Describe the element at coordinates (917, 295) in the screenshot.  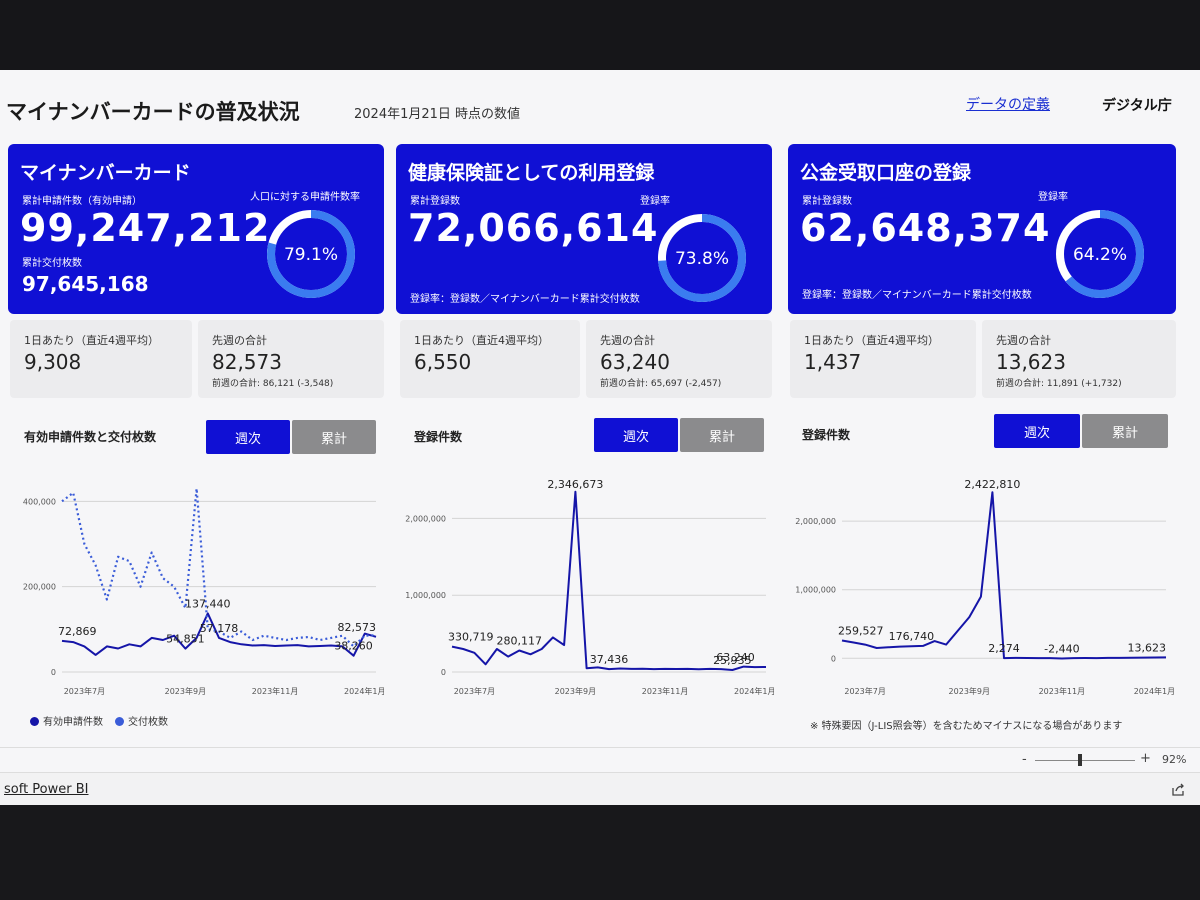
I see `rate-note: 登録率：登録数／マイナンバーカード累計交付枚数` at that location.